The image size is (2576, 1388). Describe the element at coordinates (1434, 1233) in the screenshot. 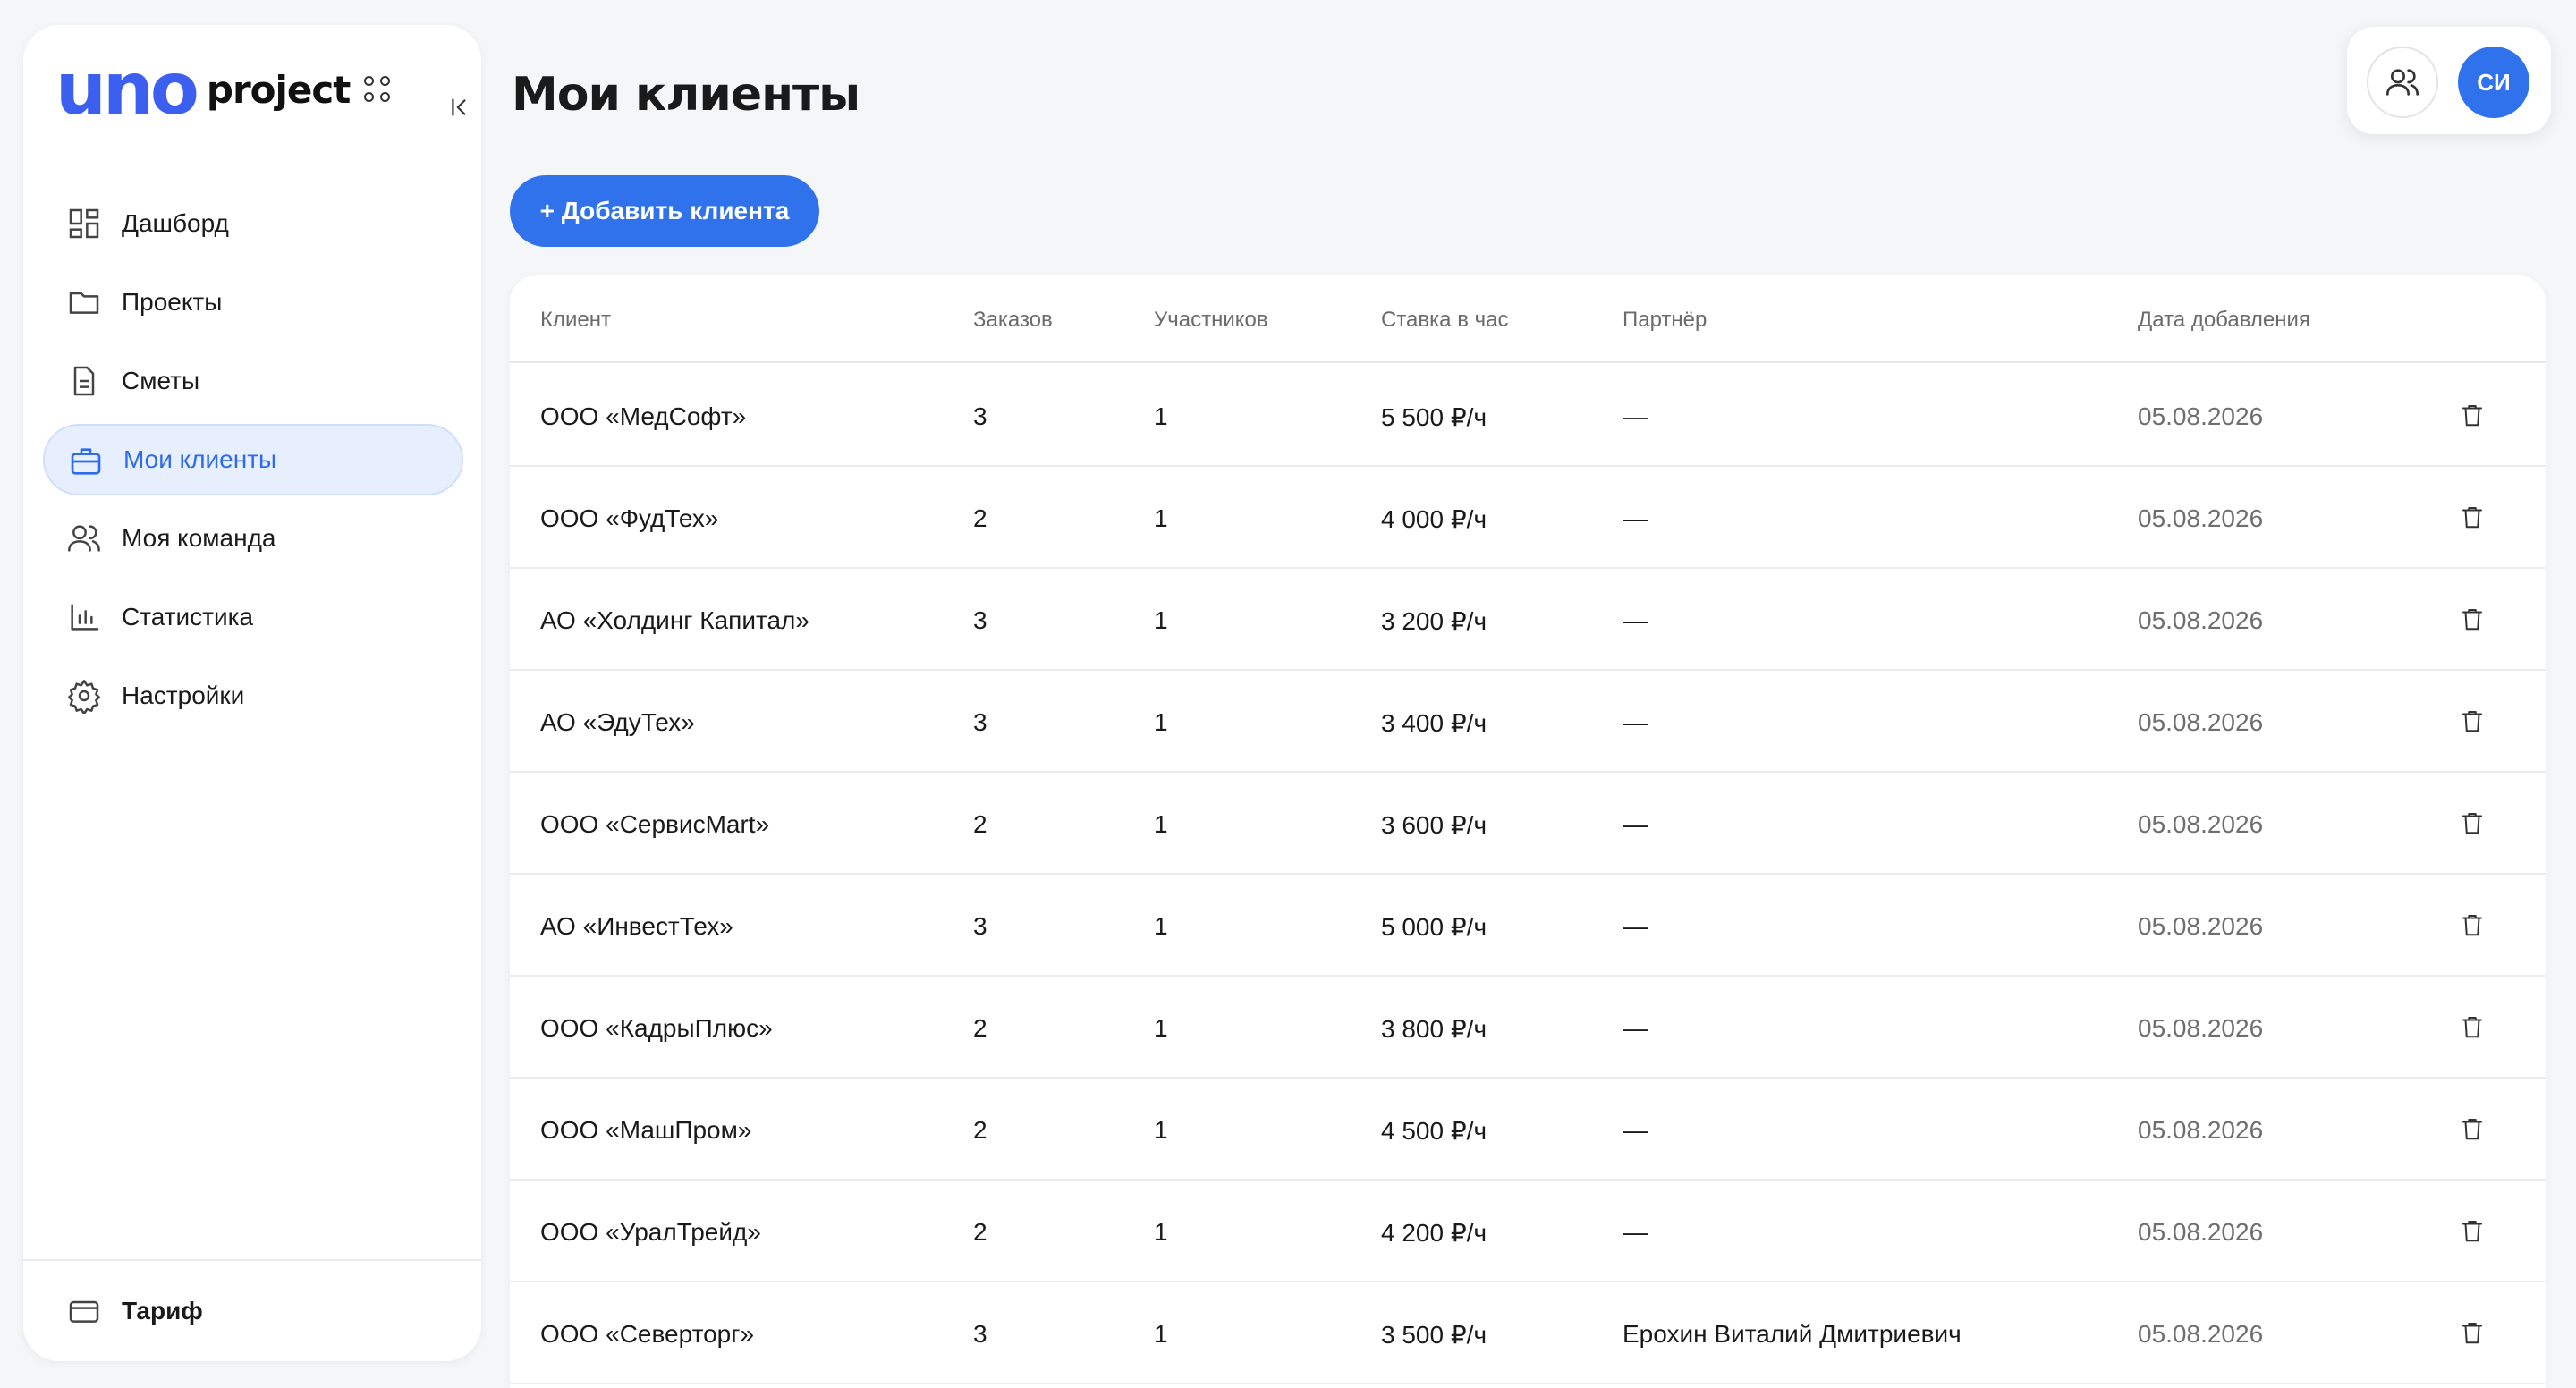

I see `hourly-rate: 4 200 ₽/ч` at that location.